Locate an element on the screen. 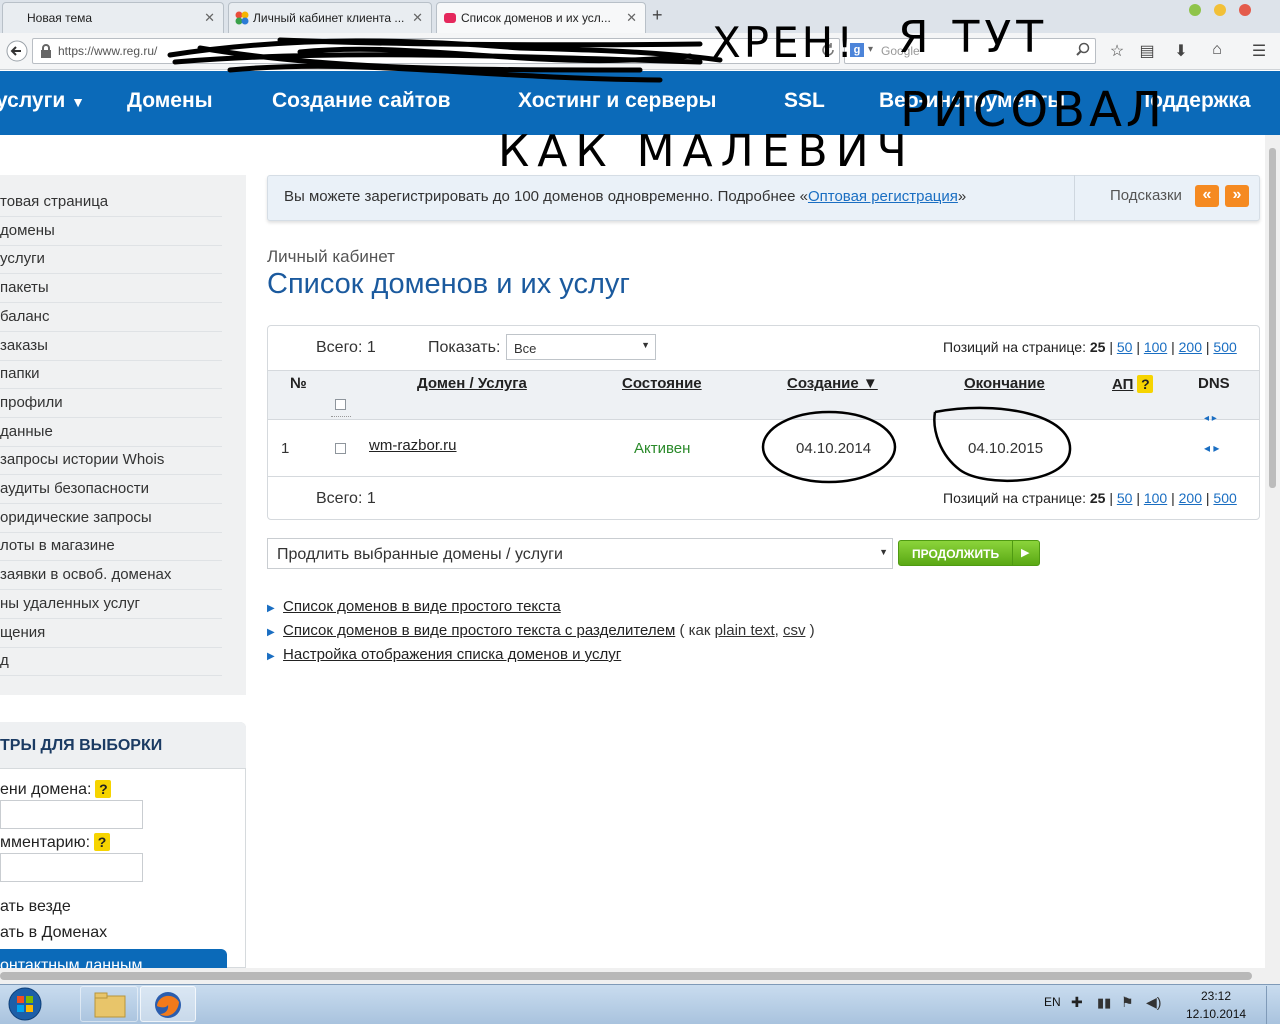 The width and height of the screenshot is (1280, 1024). menu-item-hosting: Хостинг и серверы is located at coordinates (617, 101).